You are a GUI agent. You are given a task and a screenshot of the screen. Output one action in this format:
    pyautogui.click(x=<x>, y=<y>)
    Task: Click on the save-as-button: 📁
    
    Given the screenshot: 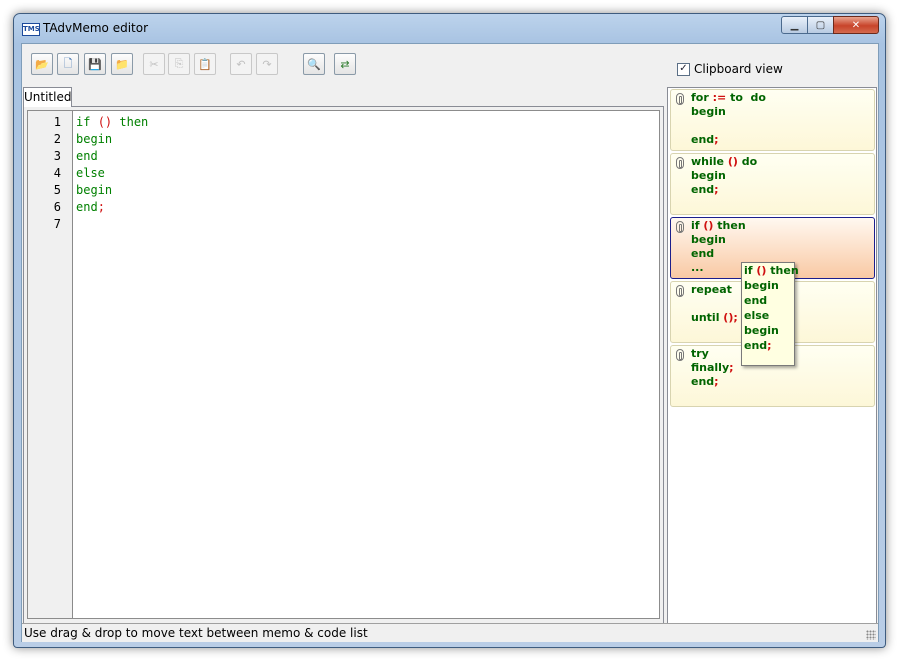 What is the action you would take?
    pyautogui.click(x=122, y=64)
    